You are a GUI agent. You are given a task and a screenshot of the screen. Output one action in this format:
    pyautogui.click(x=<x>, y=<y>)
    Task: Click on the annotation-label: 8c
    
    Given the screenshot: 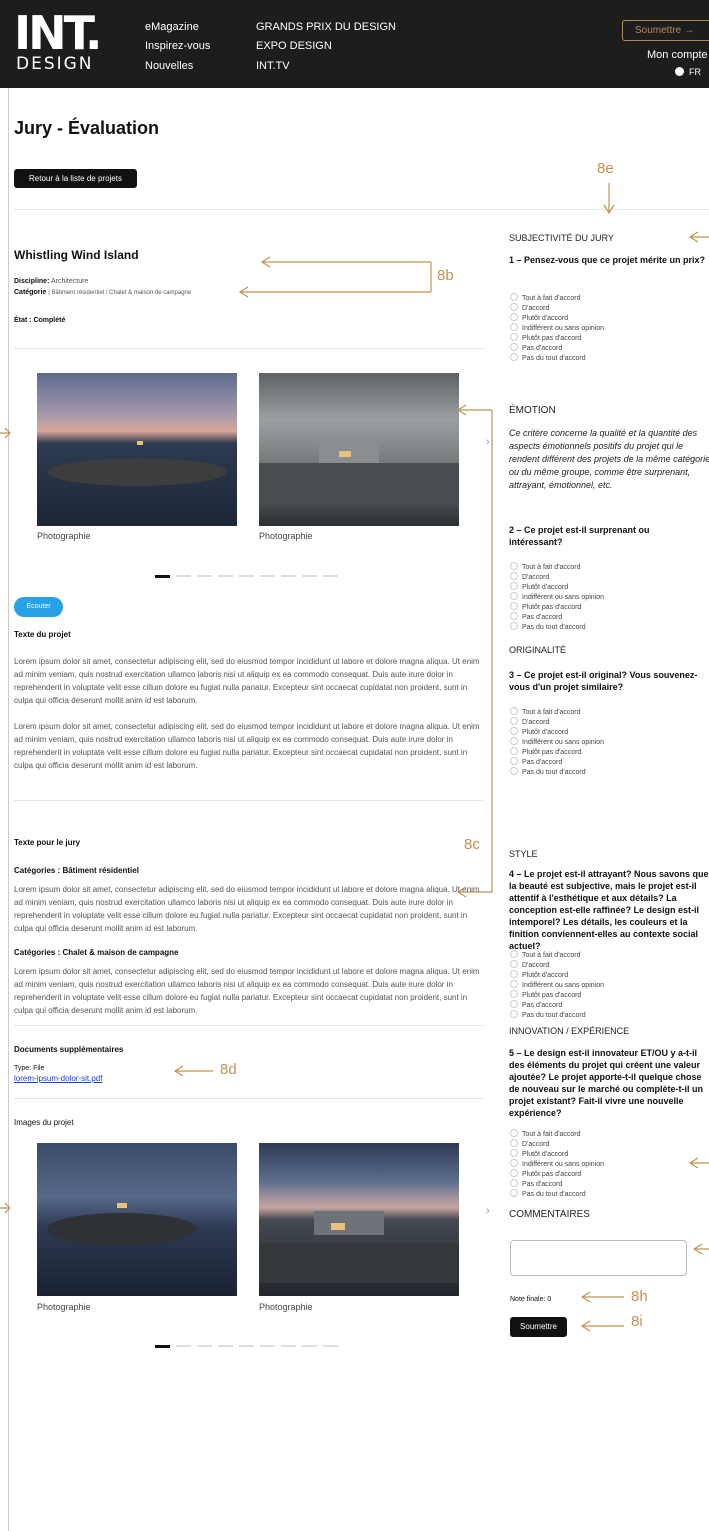 What is the action you would take?
    pyautogui.click(x=472, y=844)
    